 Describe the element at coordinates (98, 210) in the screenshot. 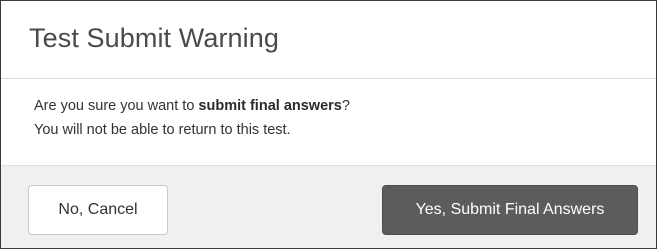

I see `cancel-button: No, Cancel` at that location.